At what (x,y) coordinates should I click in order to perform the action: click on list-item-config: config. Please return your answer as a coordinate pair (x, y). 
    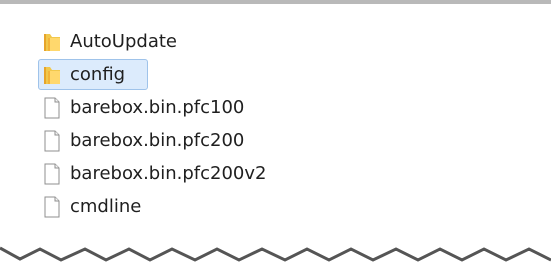
    Looking at the image, I should click on (93, 74).